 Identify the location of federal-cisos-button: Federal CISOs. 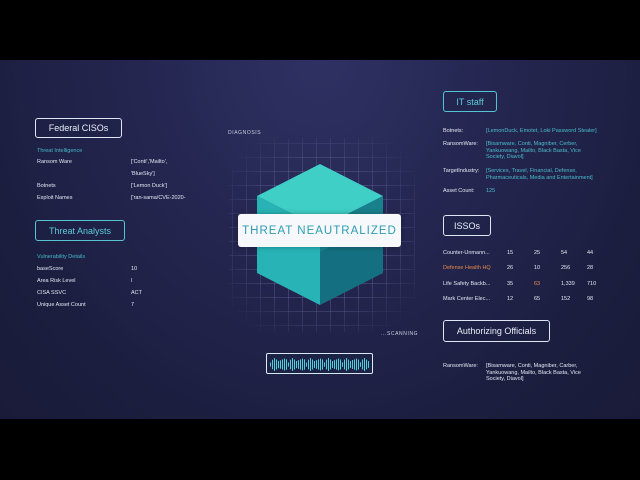
(78, 128).